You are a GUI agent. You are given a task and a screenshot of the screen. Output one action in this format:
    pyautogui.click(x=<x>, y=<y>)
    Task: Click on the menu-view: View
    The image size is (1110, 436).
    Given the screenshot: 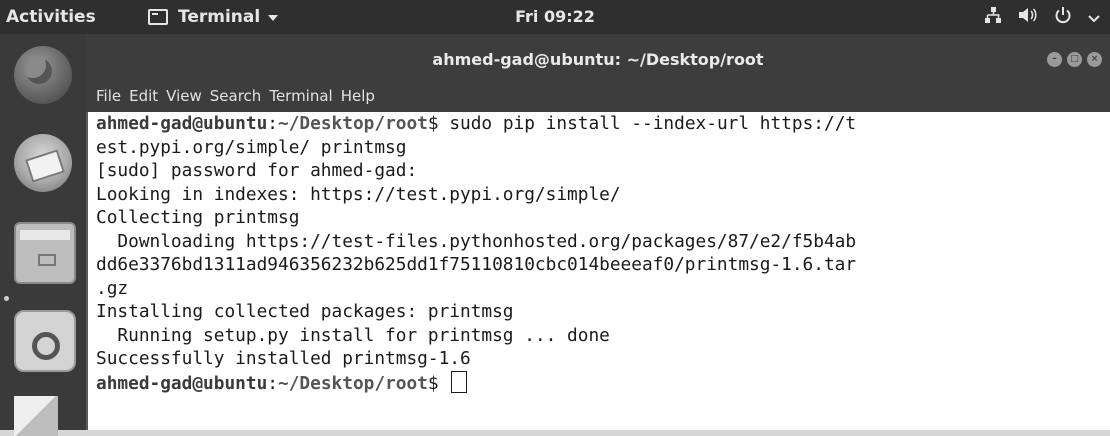 What is the action you would take?
    pyautogui.click(x=184, y=96)
    